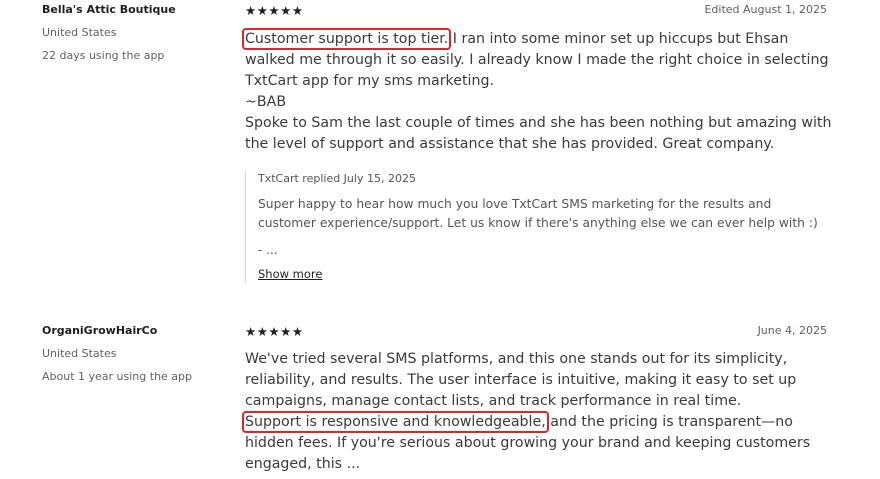  What do you see at coordinates (266, 102) in the screenshot?
I see `review-signature: ~BAB` at bounding box center [266, 102].